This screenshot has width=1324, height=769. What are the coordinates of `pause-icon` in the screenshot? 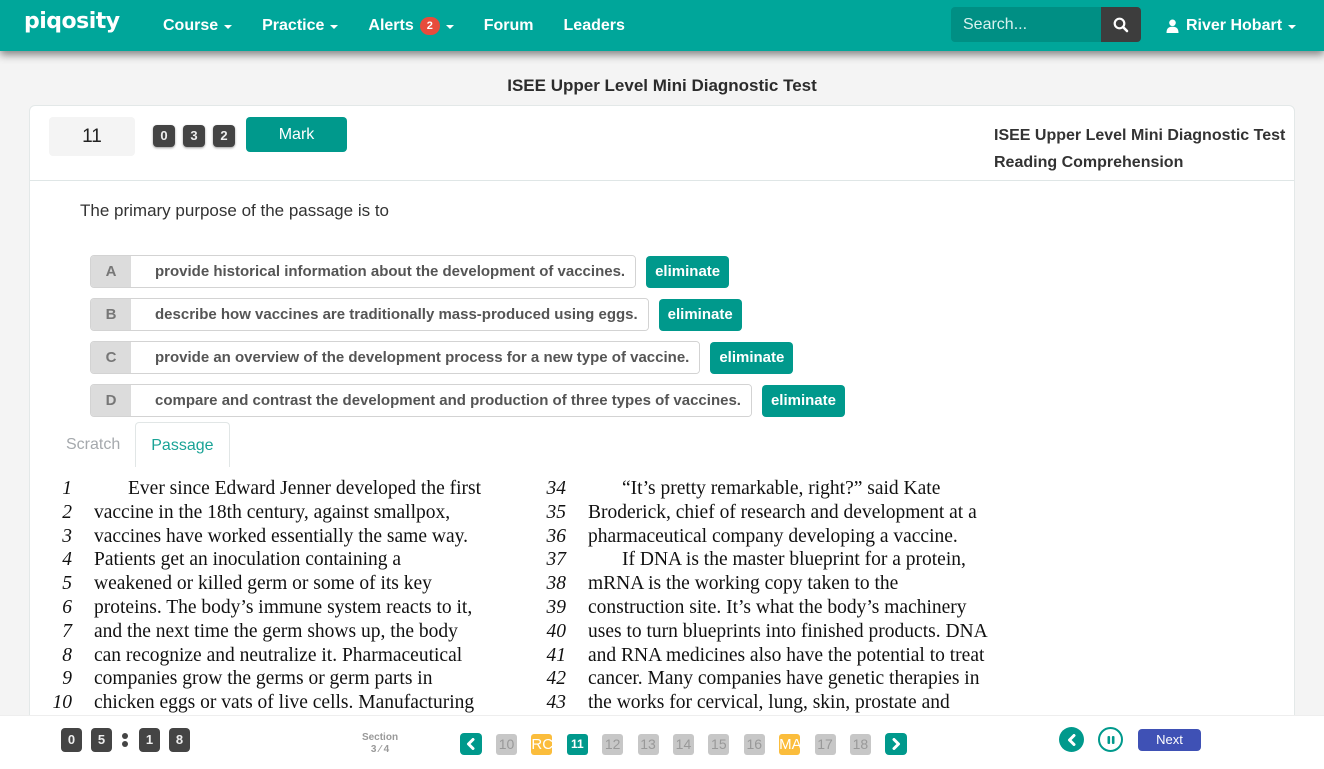 It's located at (1110, 739).